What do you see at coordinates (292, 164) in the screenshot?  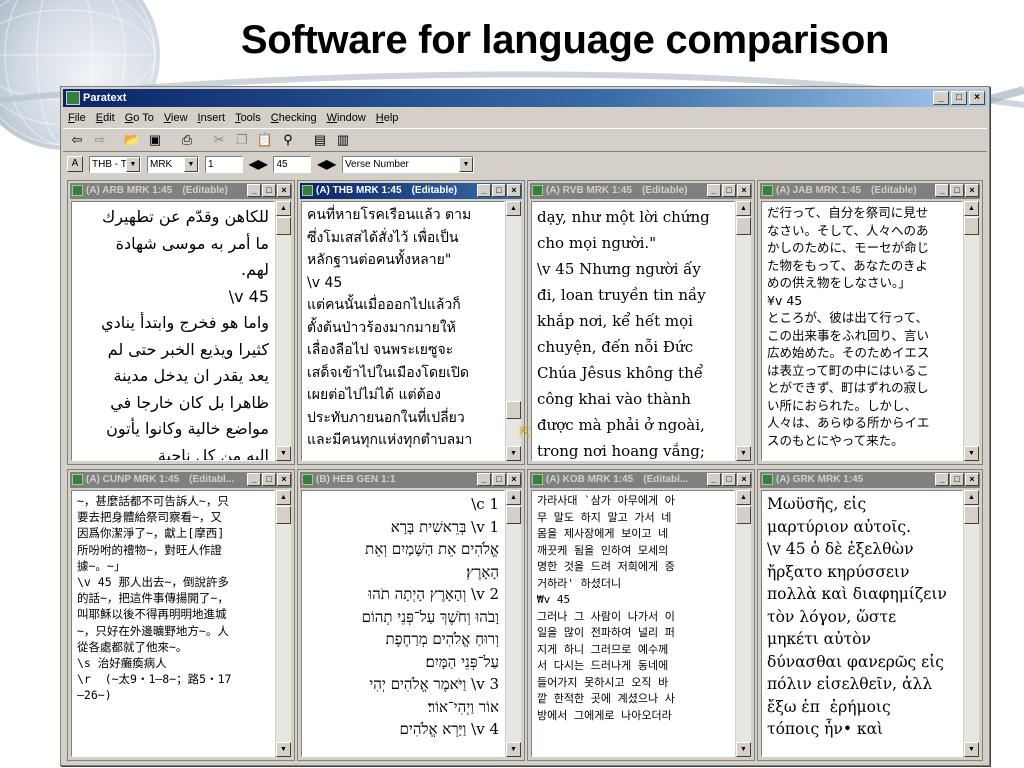 I see `verse-input: 45` at bounding box center [292, 164].